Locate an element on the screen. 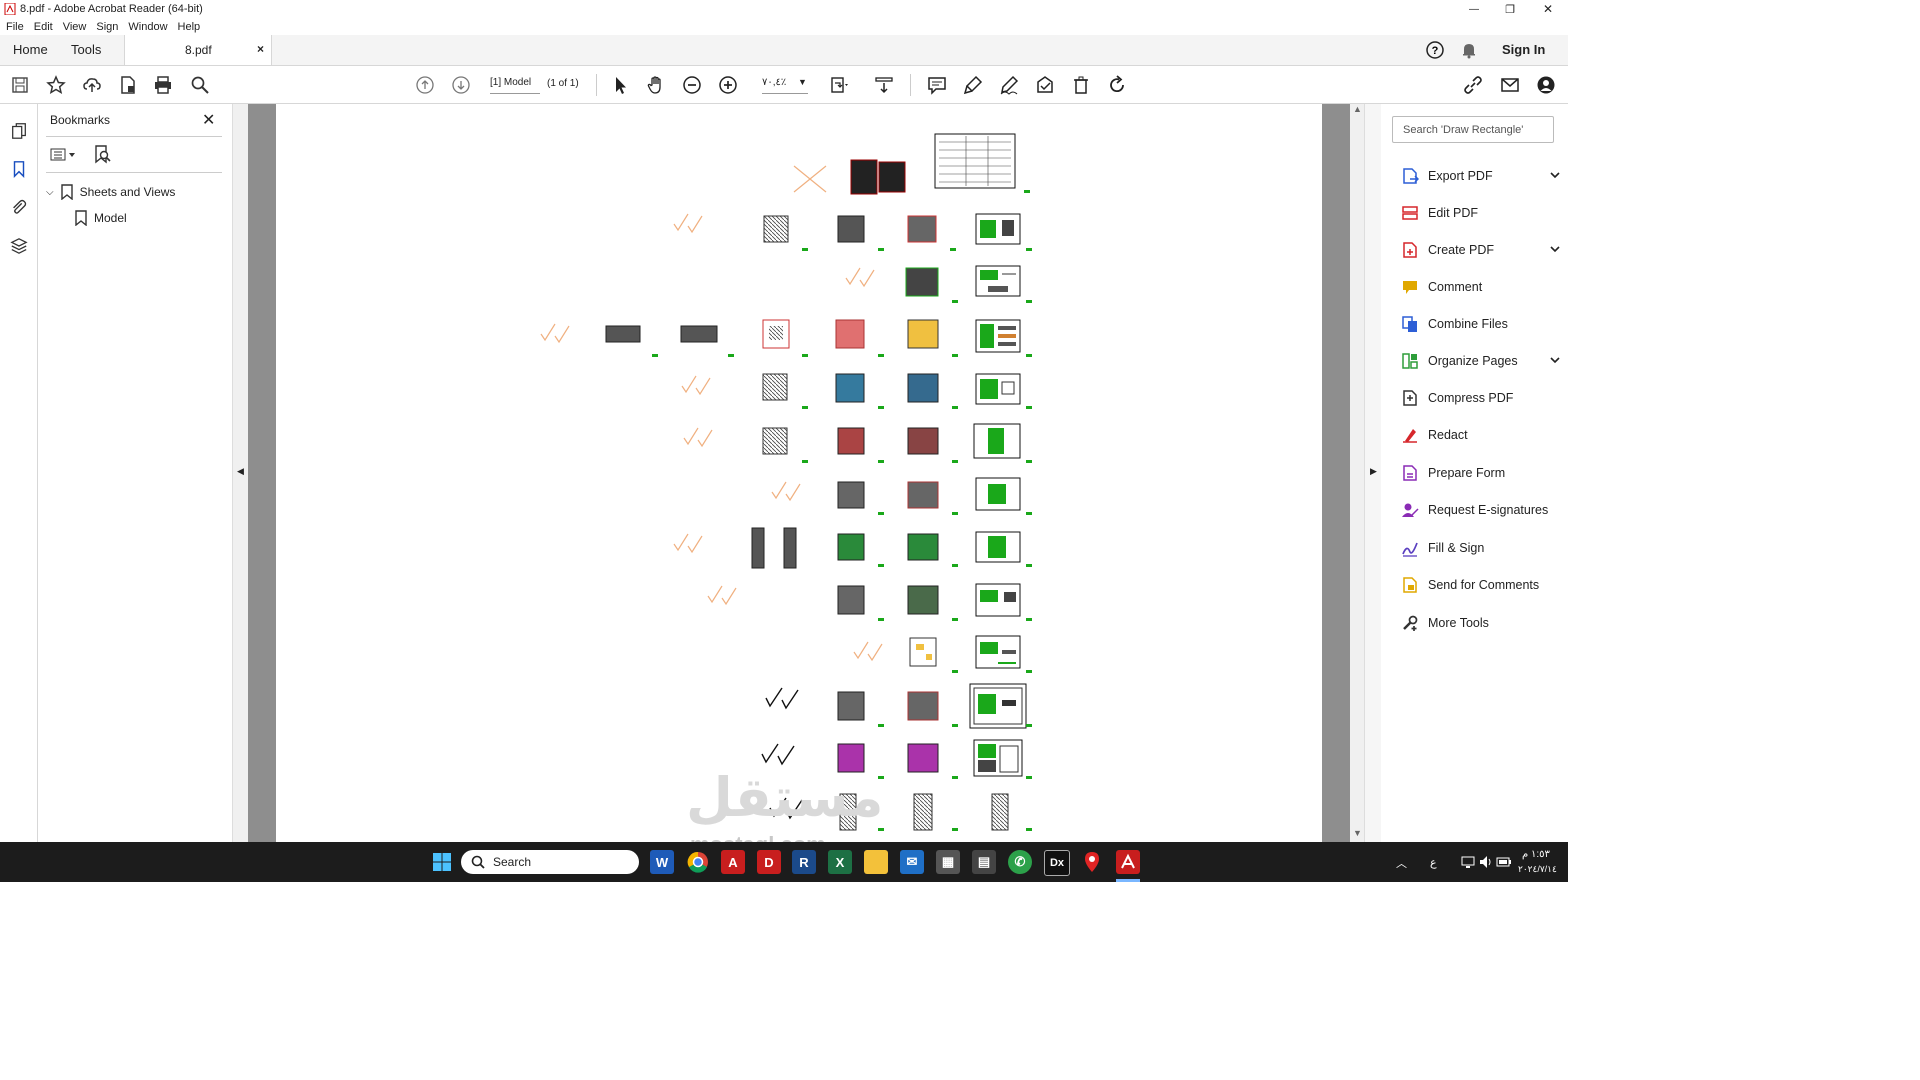 This screenshot has width=1920, height=1080. attachments-icon is located at coordinates (19, 207).